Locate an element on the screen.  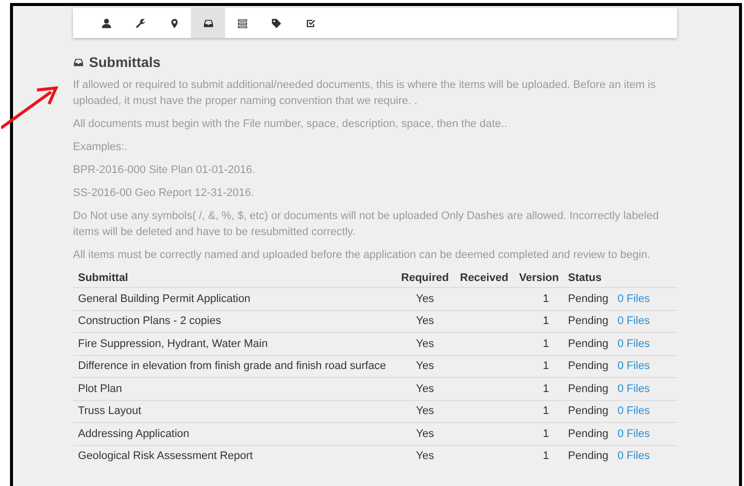
submittal-name: Truss Layout is located at coordinates (110, 411).